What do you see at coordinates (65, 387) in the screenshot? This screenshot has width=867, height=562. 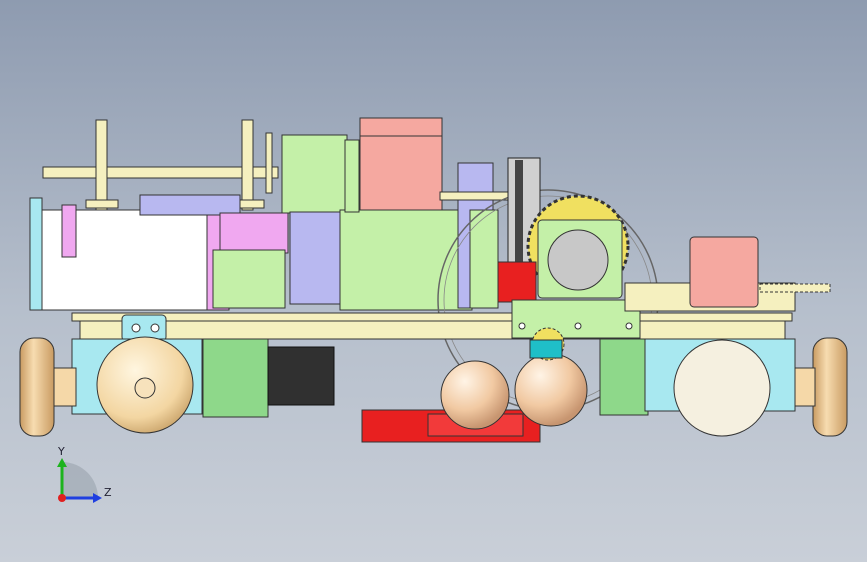 I see `left-tire-axle` at bounding box center [65, 387].